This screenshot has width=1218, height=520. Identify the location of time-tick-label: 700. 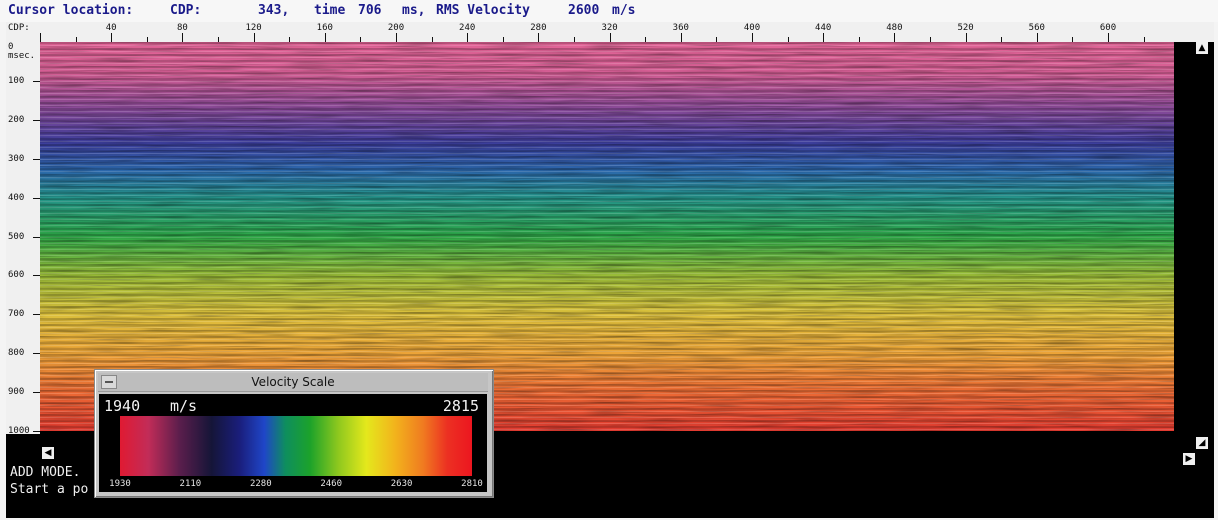
(16, 314).